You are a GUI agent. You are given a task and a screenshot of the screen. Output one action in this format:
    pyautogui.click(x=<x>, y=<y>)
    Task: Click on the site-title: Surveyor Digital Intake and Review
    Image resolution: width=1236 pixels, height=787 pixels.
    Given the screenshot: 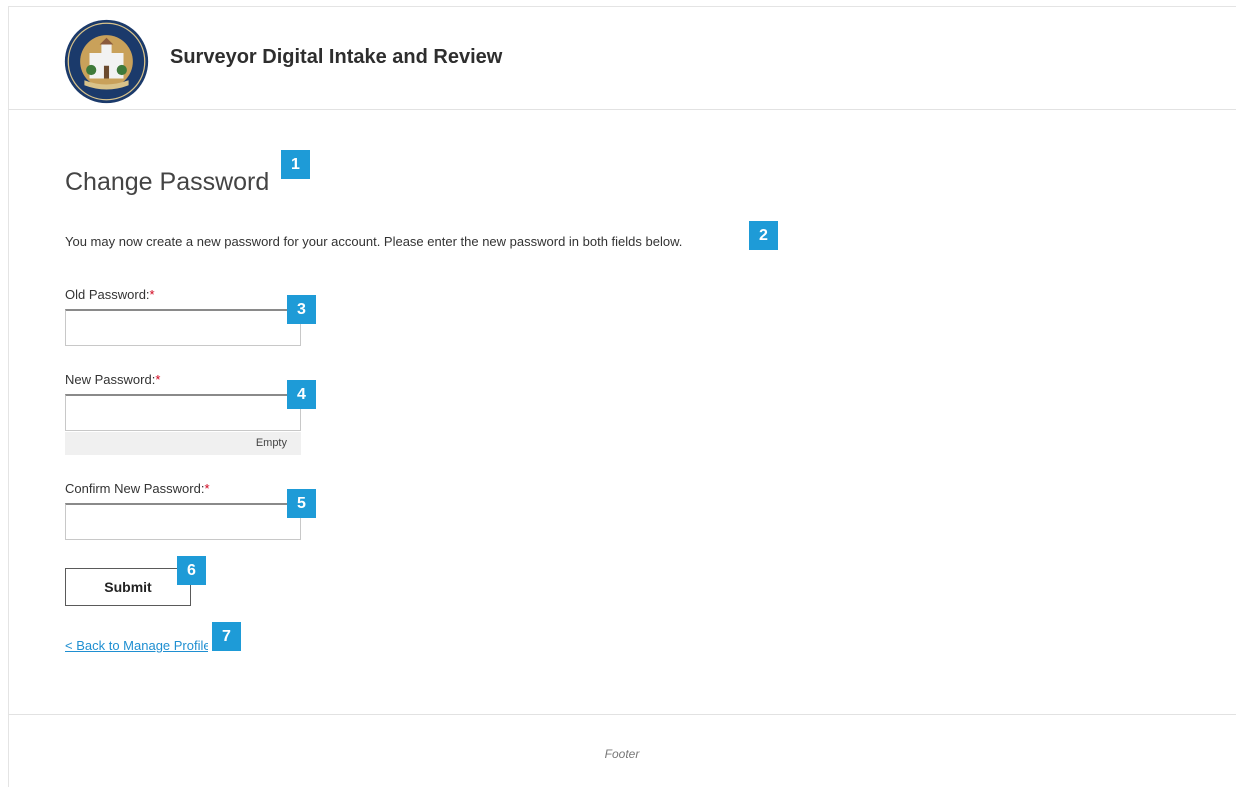 What is the action you would take?
    pyautogui.click(x=336, y=57)
    